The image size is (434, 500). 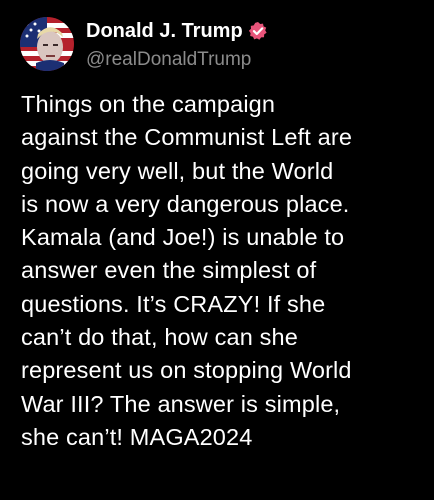 I want to click on author-identity: Donald J. Trump @realDonaldTrump, so click(x=177, y=44).